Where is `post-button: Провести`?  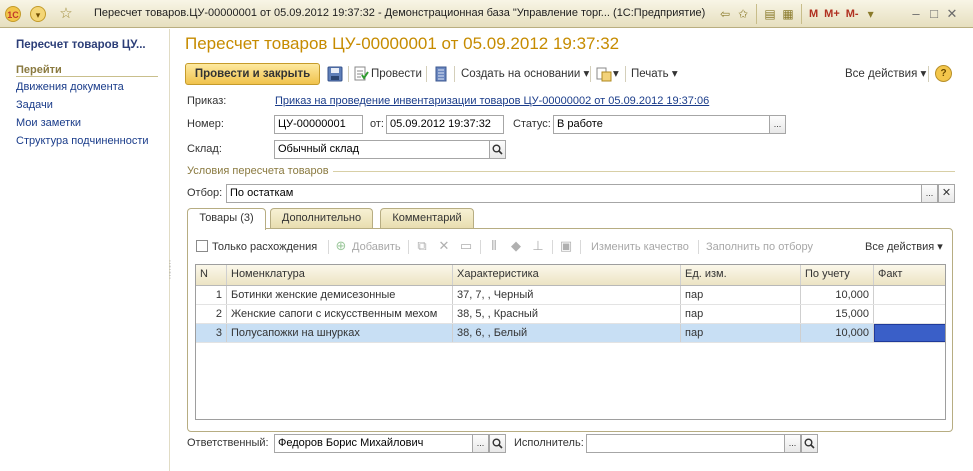
post-button: Провести is located at coordinates (396, 74).